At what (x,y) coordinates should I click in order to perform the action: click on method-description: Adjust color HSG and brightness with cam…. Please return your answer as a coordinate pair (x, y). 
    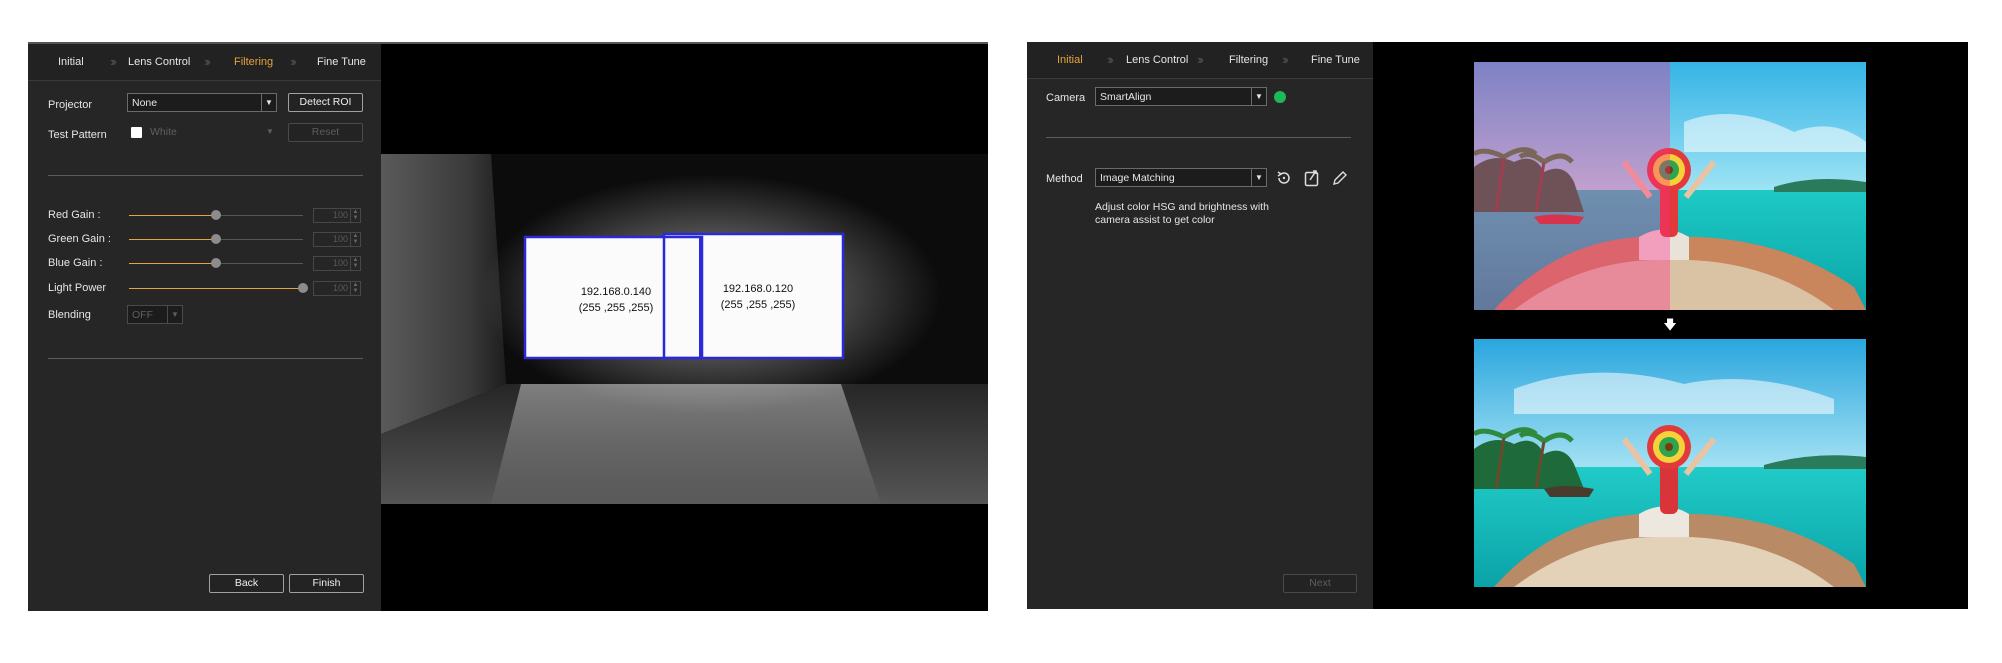
    Looking at the image, I should click on (1182, 214).